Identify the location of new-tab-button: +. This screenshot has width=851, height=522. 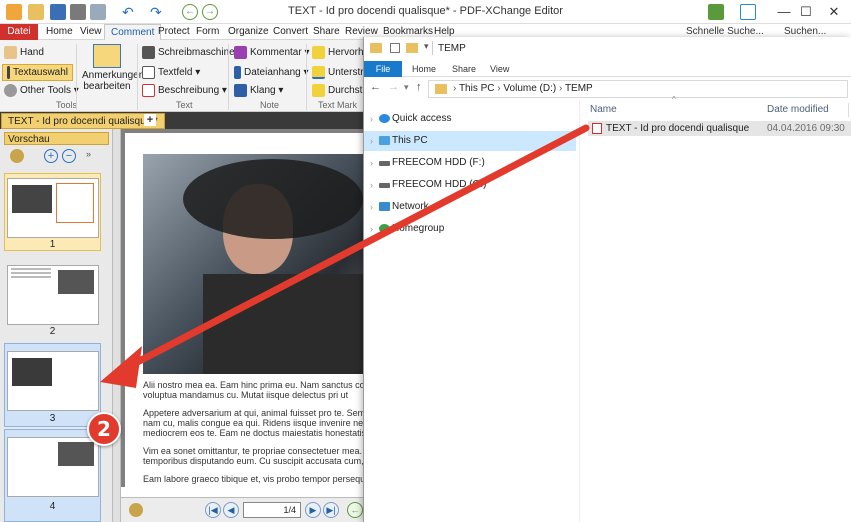
(150, 120).